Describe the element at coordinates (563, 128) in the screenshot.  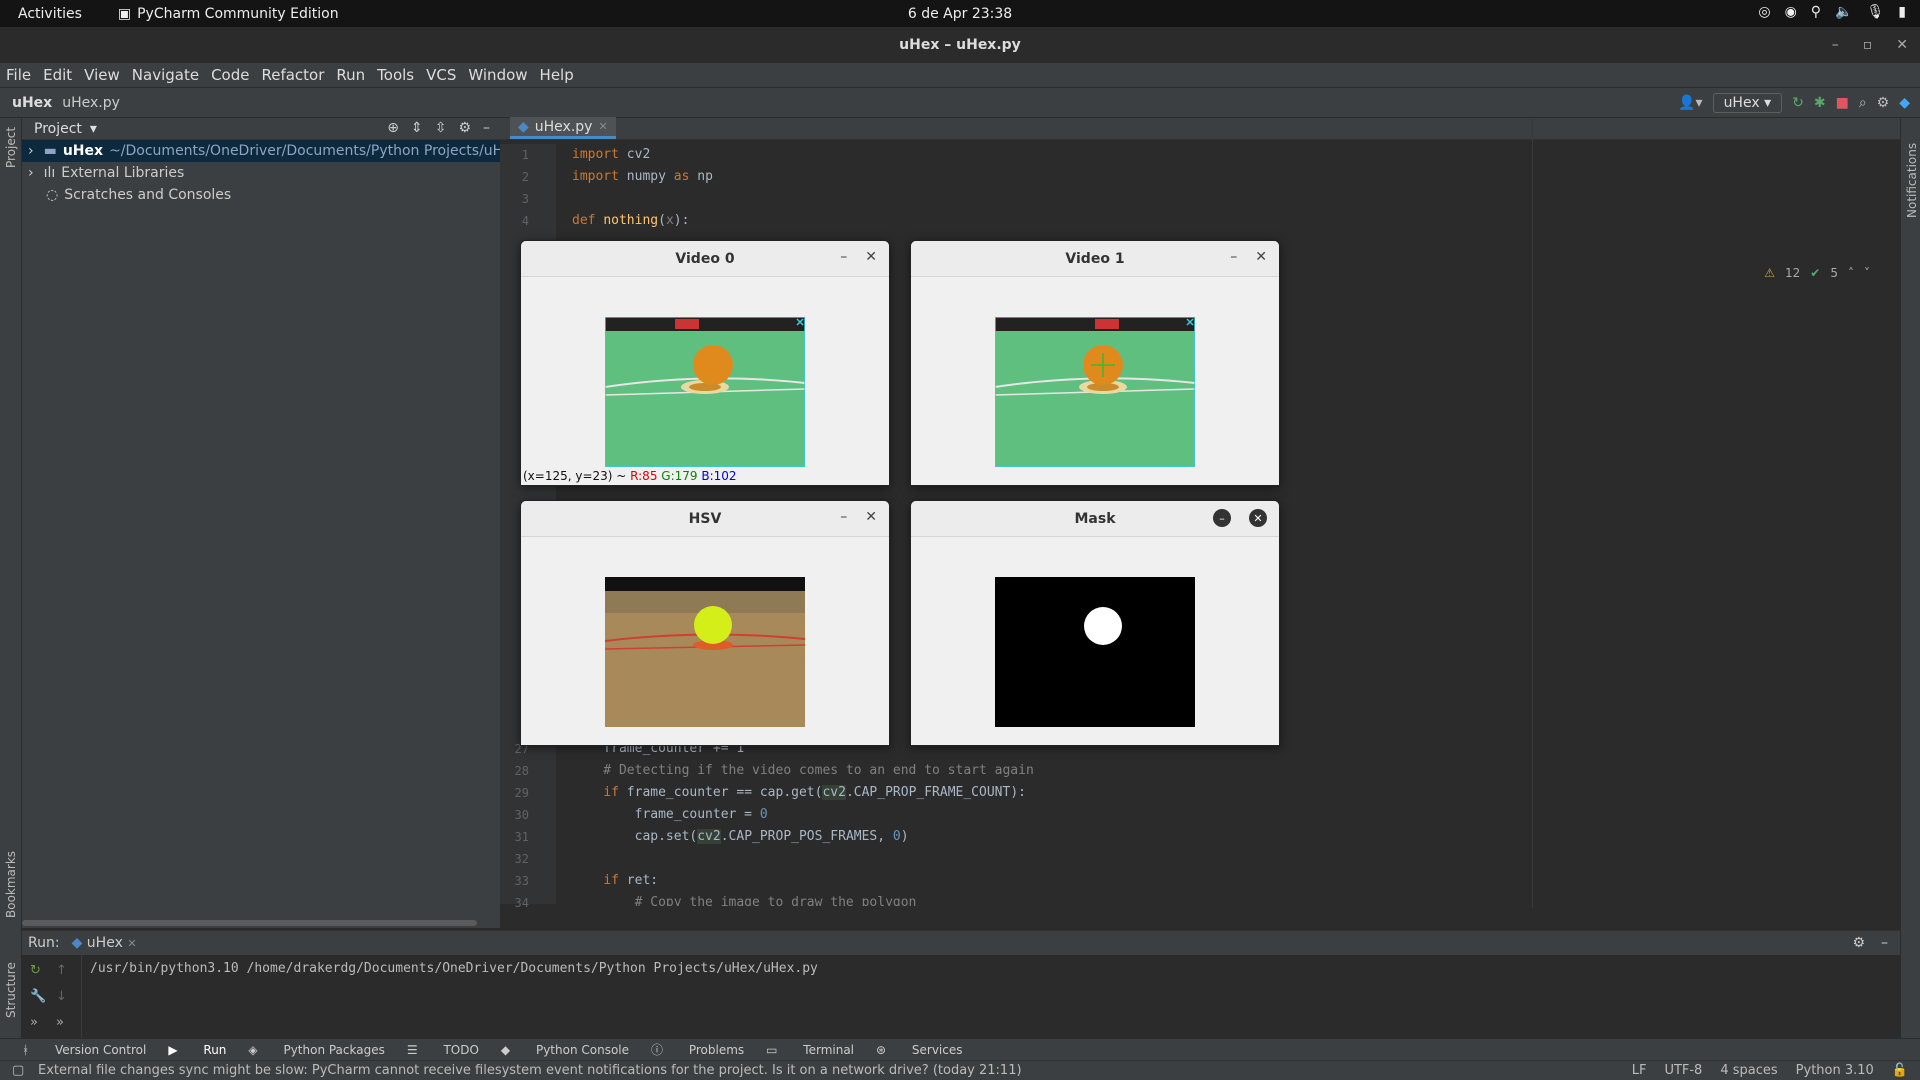
I see `tab-uhex-py: ◆ uHex.py ✕` at that location.